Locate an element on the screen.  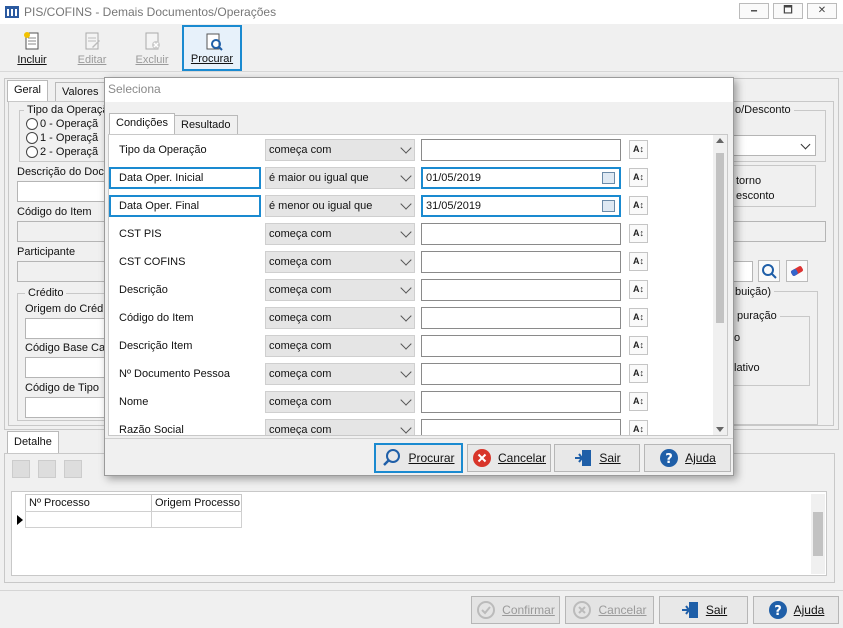
excluir-label: Excluir is located at coordinates (152, 60).